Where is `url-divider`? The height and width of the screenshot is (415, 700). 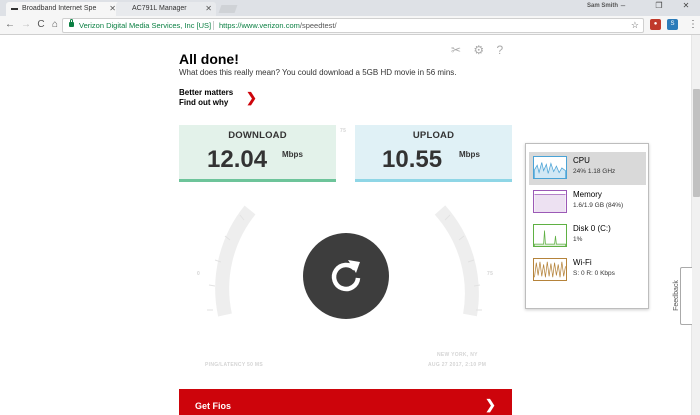
url-divider is located at coordinates (213, 25).